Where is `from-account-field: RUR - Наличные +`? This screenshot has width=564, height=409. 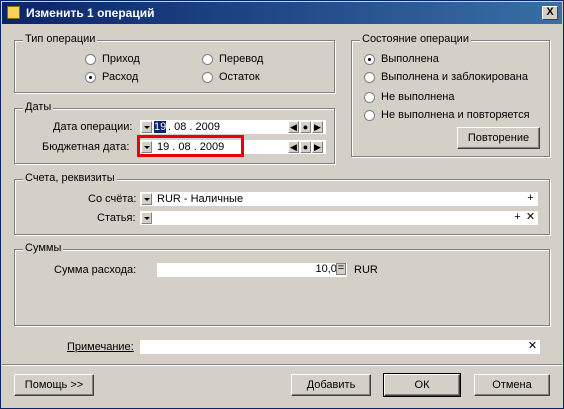 from-account-field: RUR - Наличные + is located at coordinates (339, 199).